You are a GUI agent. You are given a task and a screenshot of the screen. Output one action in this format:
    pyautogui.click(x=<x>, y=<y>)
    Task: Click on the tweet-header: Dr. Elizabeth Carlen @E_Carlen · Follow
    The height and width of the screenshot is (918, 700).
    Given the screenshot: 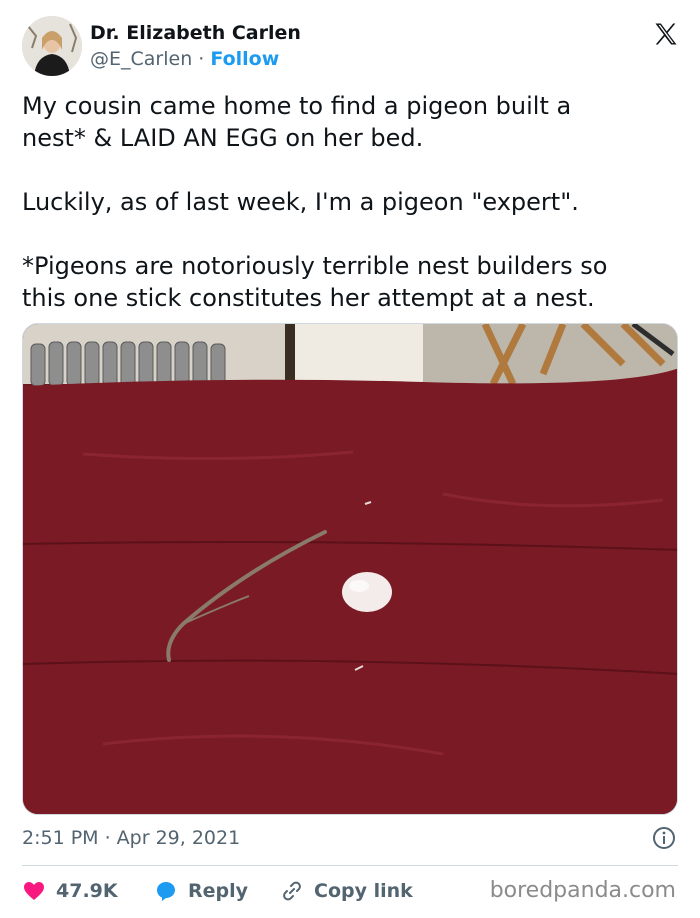 What is the action you would take?
    pyautogui.click(x=352, y=47)
    